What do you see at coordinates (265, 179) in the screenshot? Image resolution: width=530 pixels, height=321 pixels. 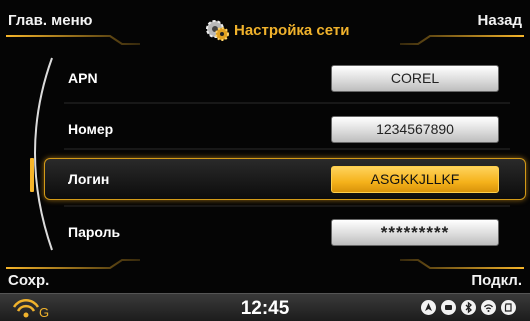 I see `setting-row-login: Логин ASGKKJLLKF` at bounding box center [265, 179].